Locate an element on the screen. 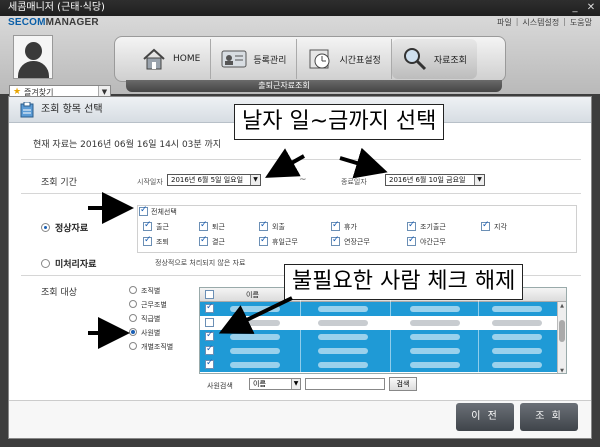 Image resolution: width=600 pixels, height=447 pixels. employee-table: 이름 ✓ ✓ ✓ ✓ ▲ ▼ is located at coordinates (383, 330).